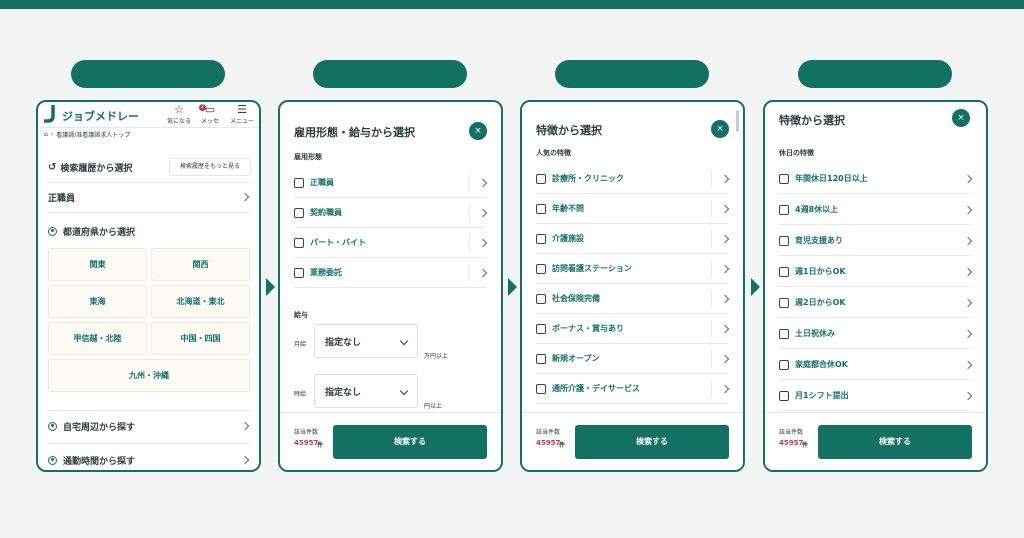 This screenshot has height=538, width=1024. Describe the element at coordinates (354, 132) in the screenshot. I see `modal-title: 雇用形態・給与から選択` at that location.